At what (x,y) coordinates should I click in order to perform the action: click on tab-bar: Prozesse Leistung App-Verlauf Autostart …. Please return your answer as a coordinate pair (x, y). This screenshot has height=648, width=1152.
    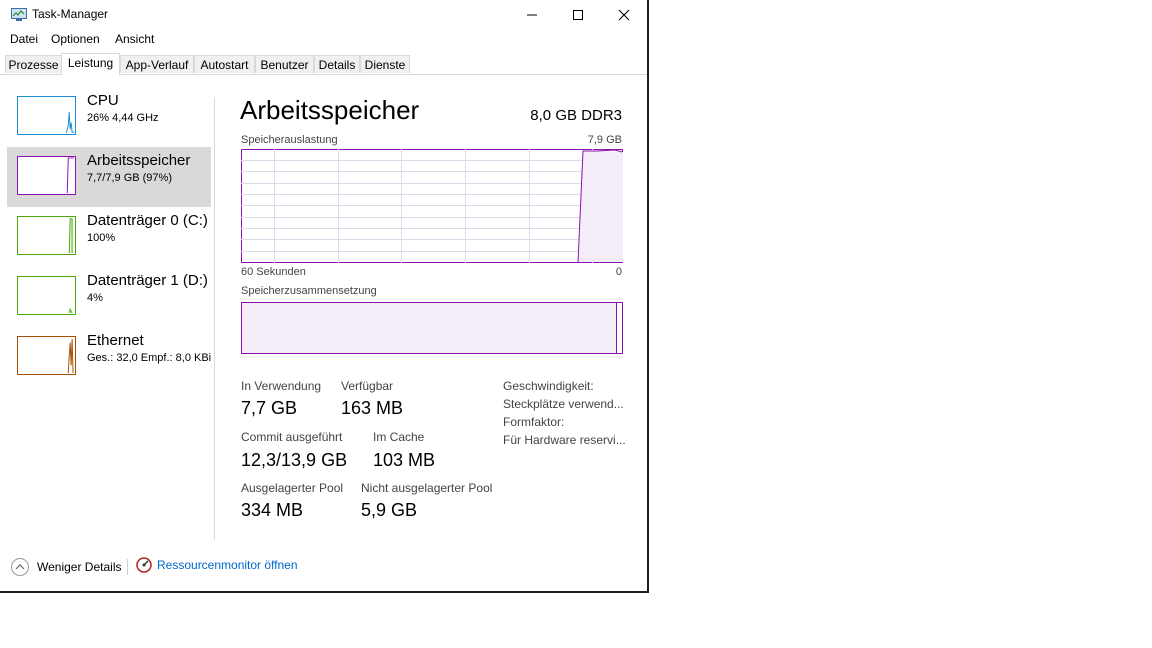
    Looking at the image, I should click on (323, 64).